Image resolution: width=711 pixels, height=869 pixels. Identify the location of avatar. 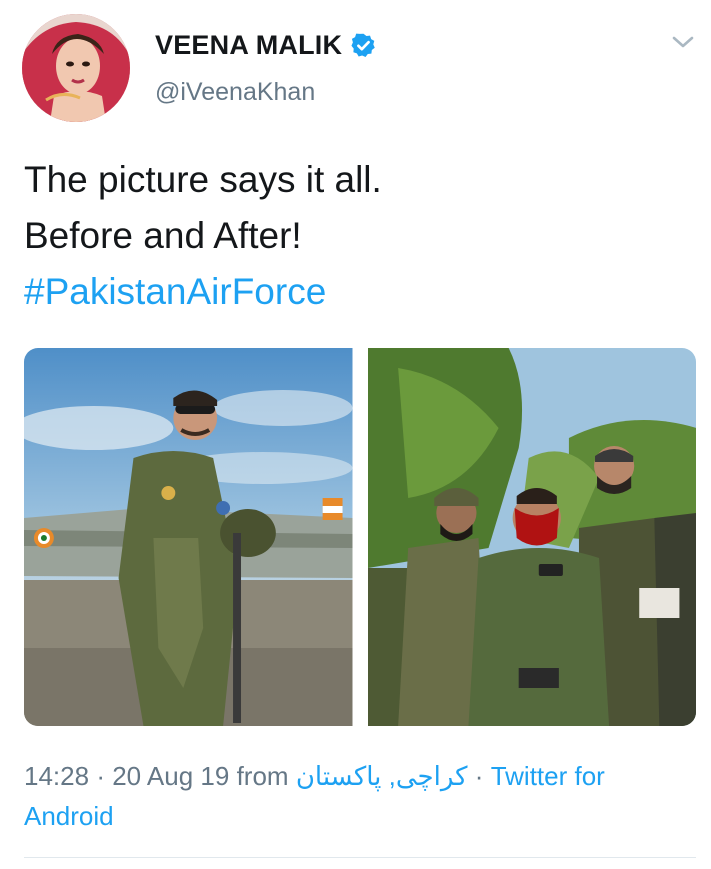
(76, 68).